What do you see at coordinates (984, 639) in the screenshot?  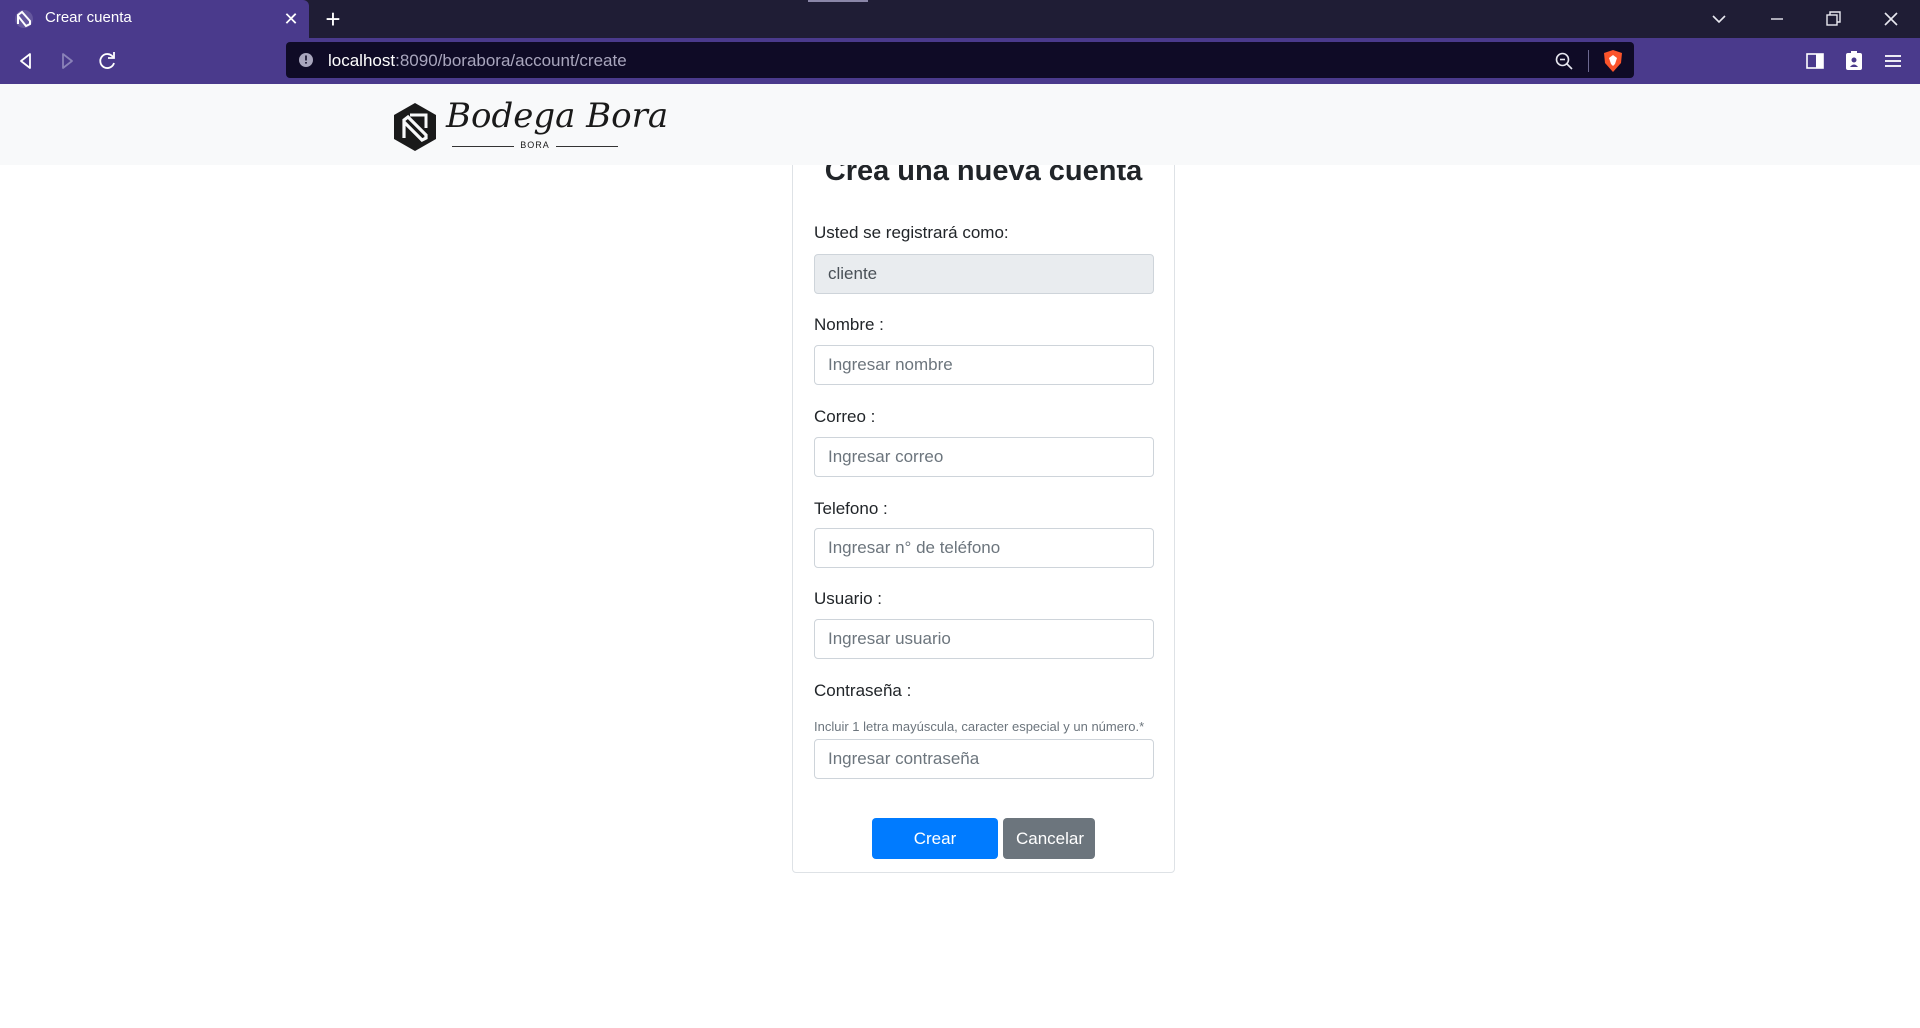 I see `usuario-input` at bounding box center [984, 639].